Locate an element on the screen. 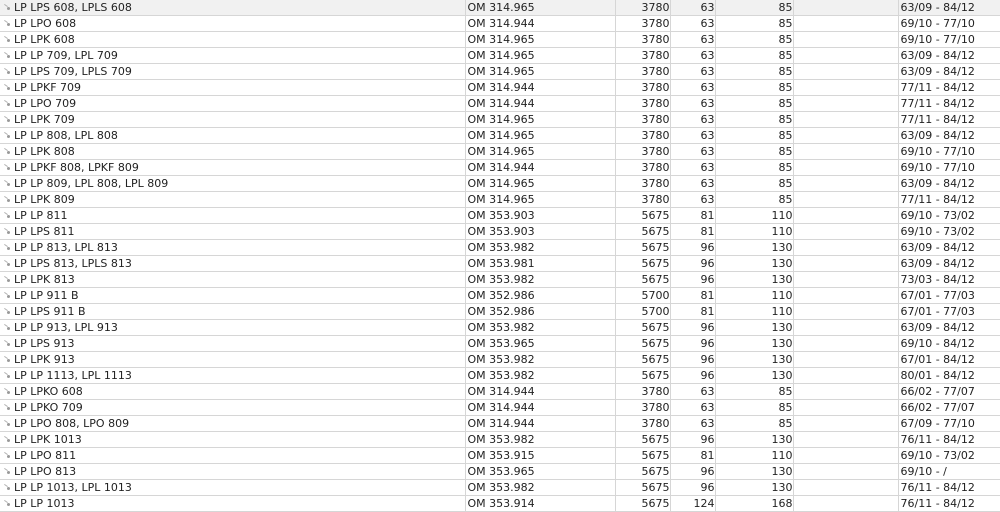 The image size is (1000, 512). vehicle-name-cell: LP LPK 608 is located at coordinates (233, 39).